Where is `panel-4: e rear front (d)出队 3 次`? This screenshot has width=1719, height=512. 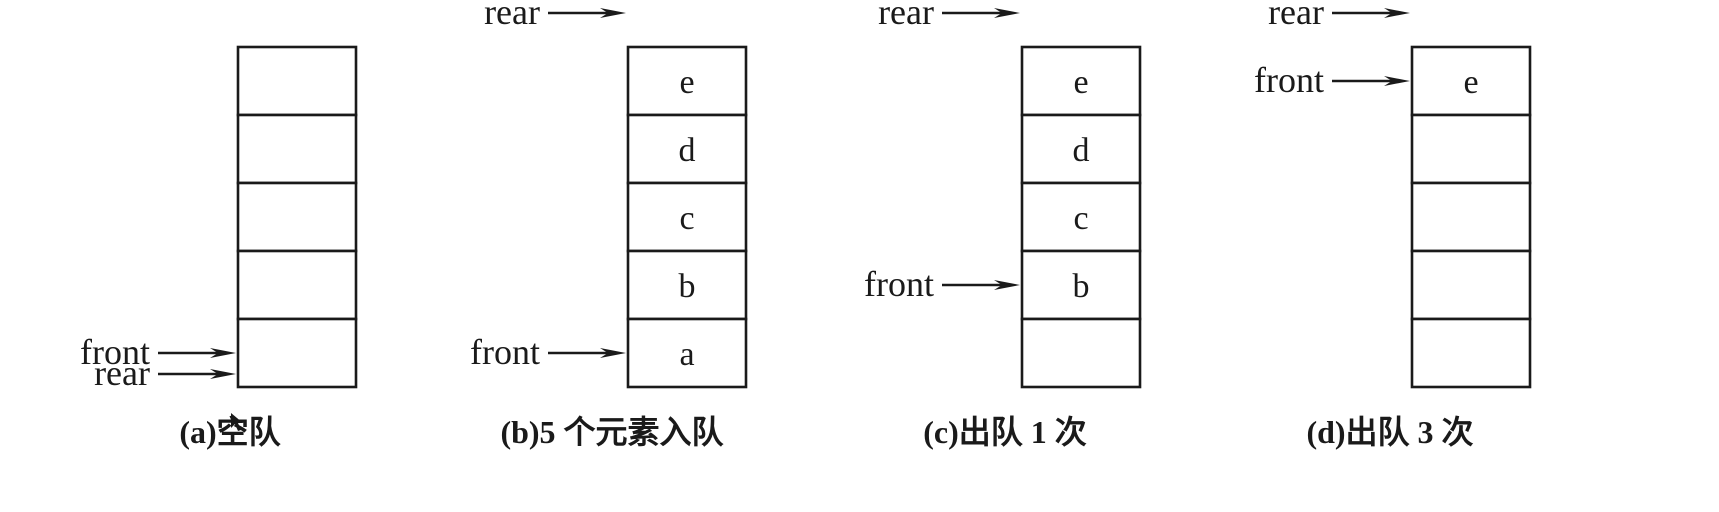
panel-4: e rear front (d)出队 3 次 is located at coordinates (1393, 225).